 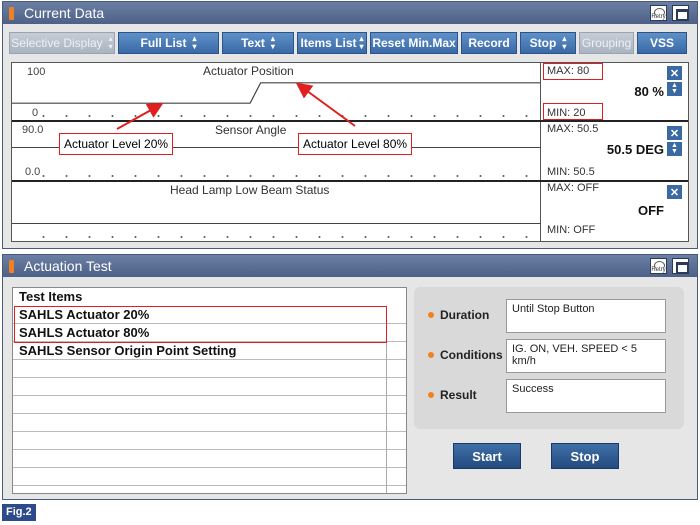 What do you see at coordinates (200, 324) in the screenshot?
I see `selected-items-highlight-box` at bounding box center [200, 324].